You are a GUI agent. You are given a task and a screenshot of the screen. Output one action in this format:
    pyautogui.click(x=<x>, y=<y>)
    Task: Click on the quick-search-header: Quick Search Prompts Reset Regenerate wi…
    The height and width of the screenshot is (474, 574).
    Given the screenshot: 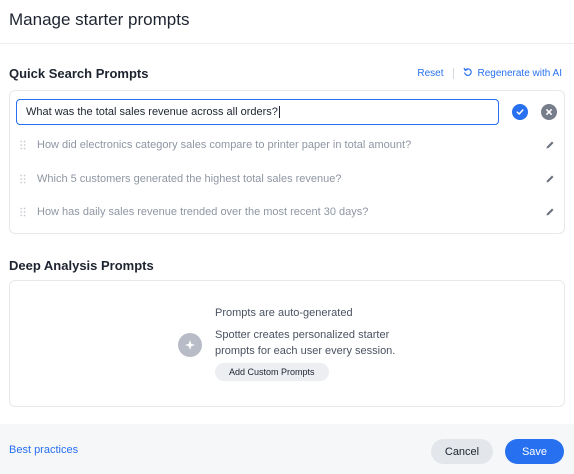 What is the action you would take?
    pyautogui.click(x=285, y=73)
    